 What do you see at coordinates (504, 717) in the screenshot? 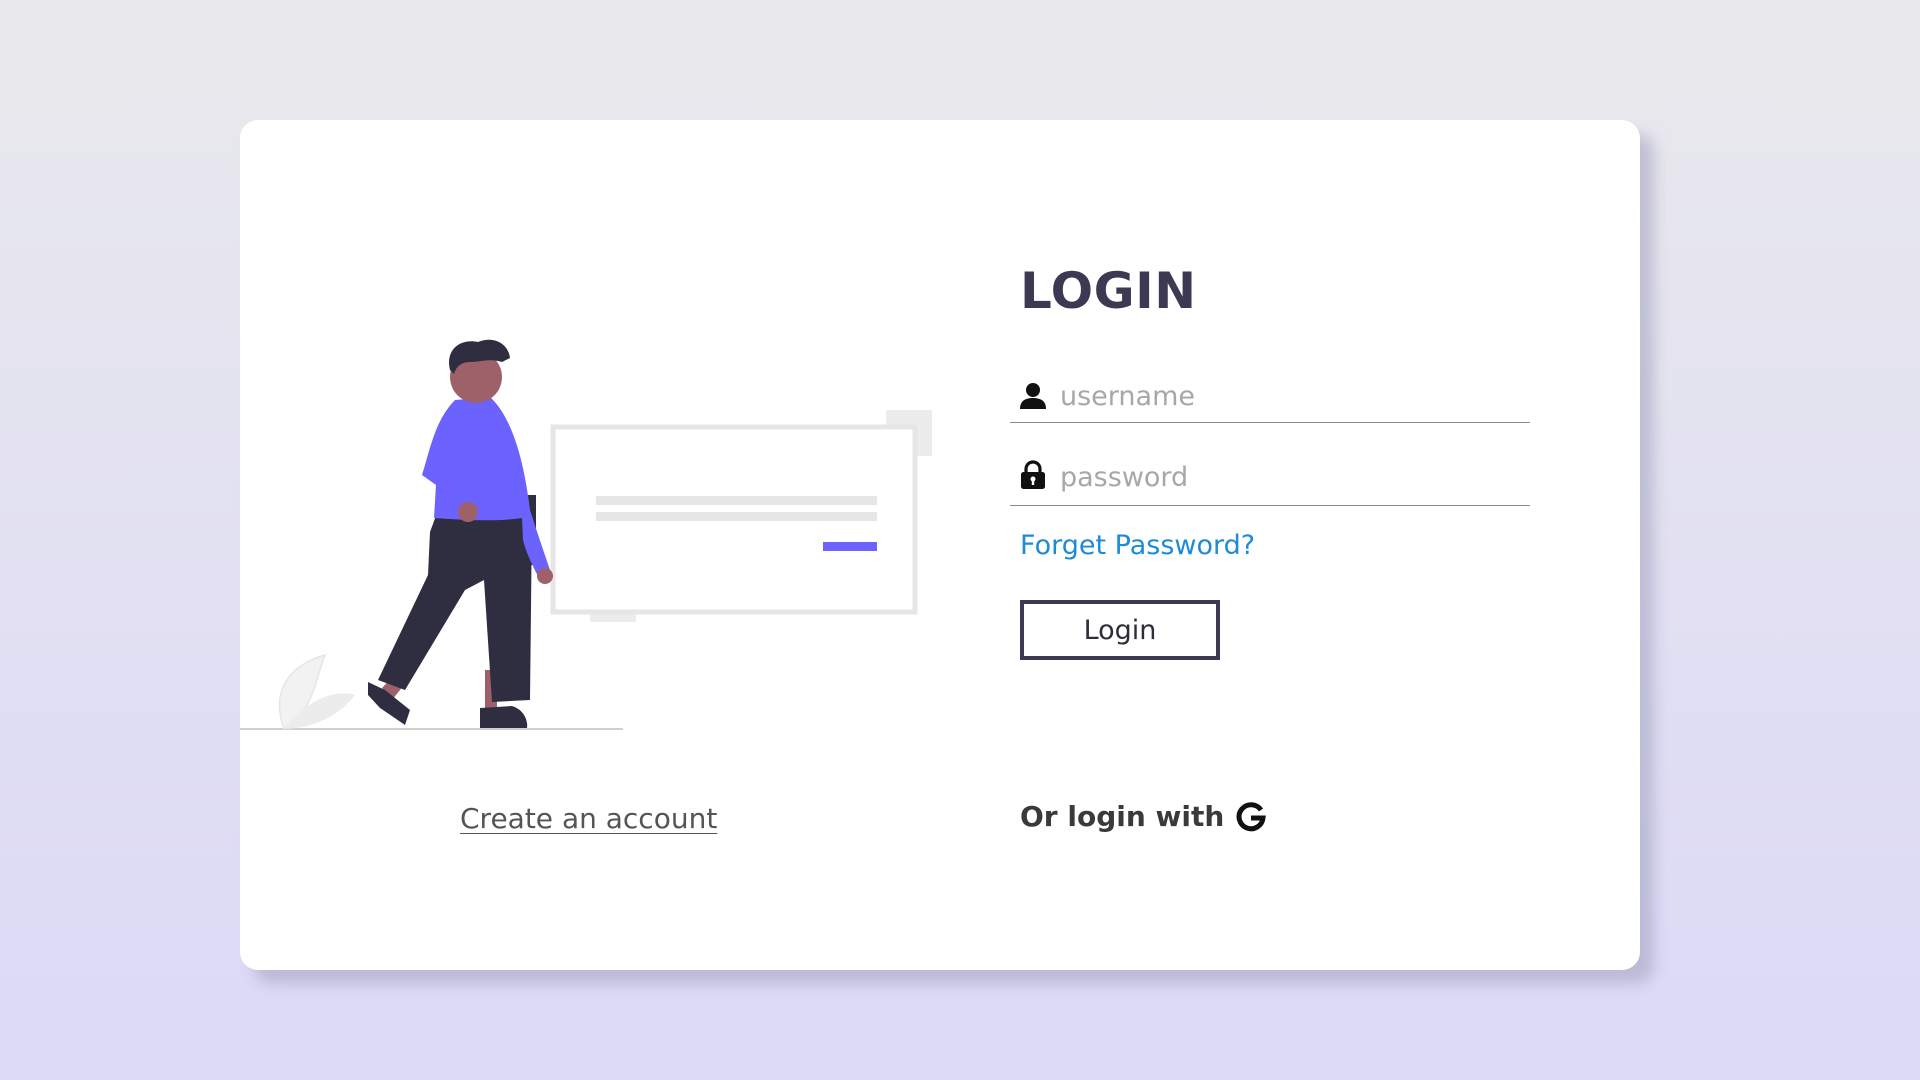
I see `illustration-shoe` at bounding box center [504, 717].